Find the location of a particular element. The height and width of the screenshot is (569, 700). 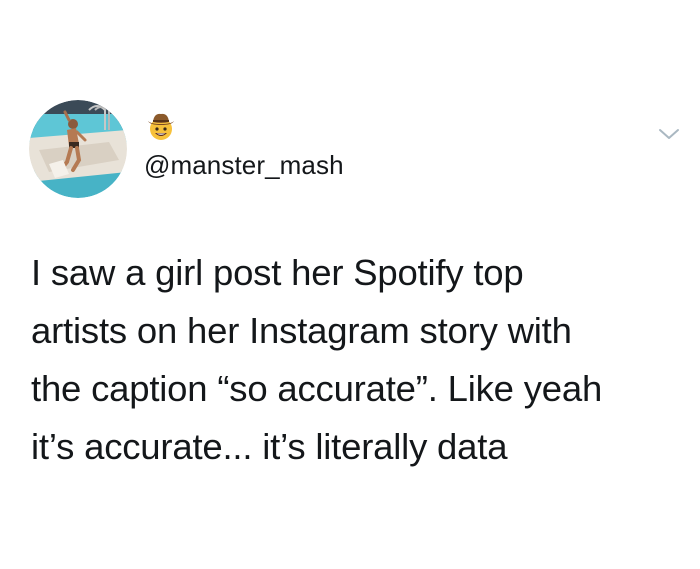

tweet-text-line: artists on her Instagram story with is located at coordinates (301, 330).